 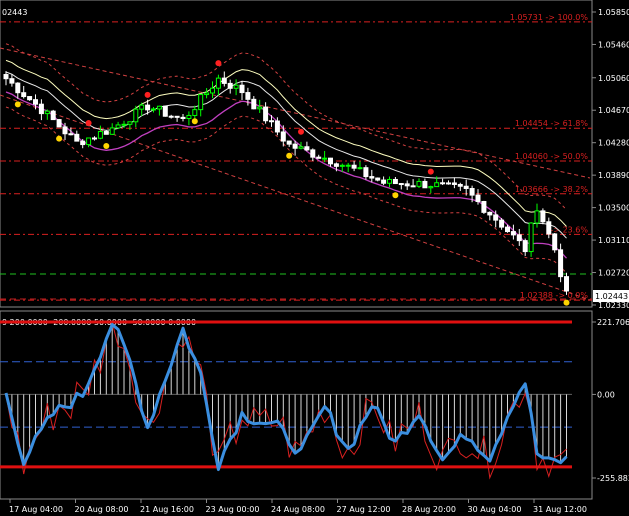 I want to click on price-tick-label: 1.05850, so click(x=613, y=12).